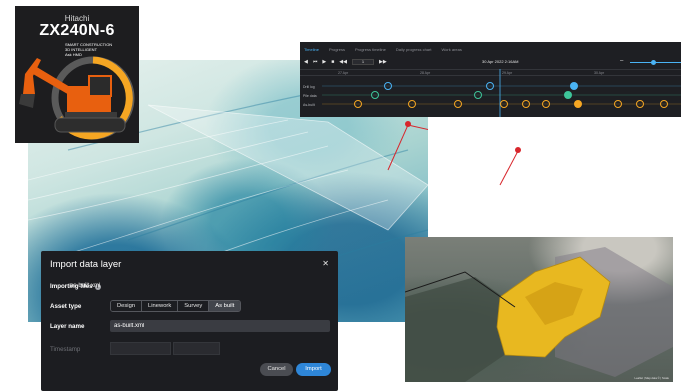  I want to click on asset-type-linework: Linework, so click(160, 306).